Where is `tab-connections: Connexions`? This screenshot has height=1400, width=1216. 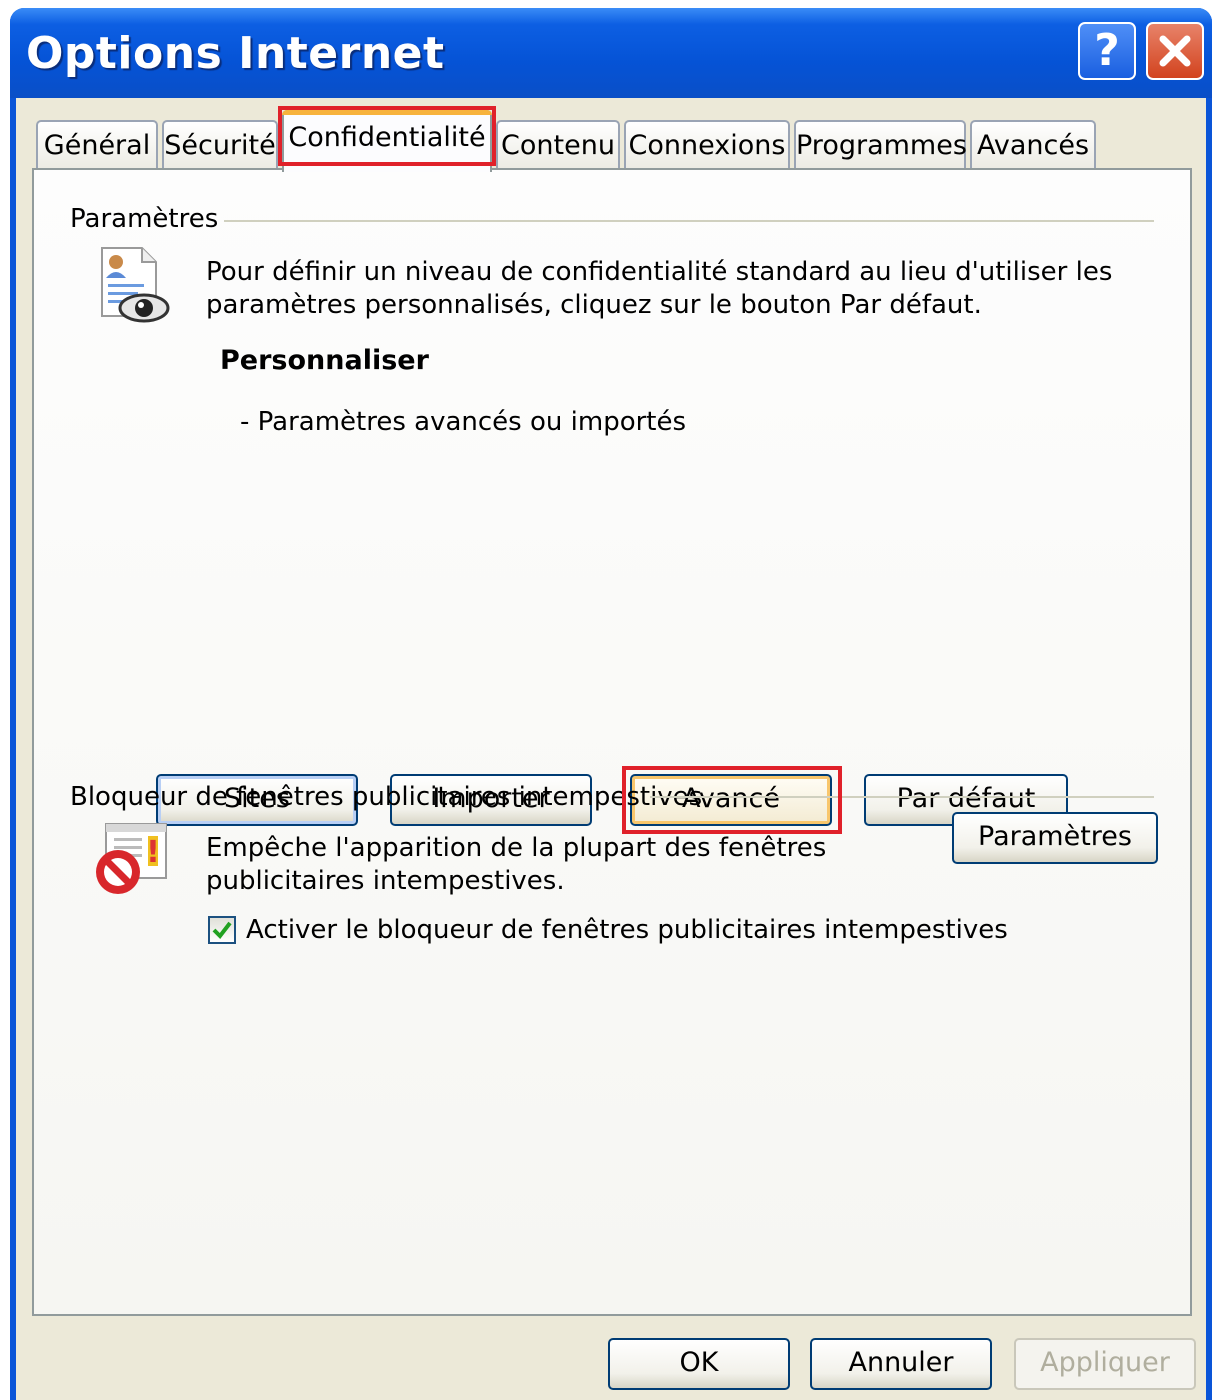 tab-connections: Connexions is located at coordinates (707, 145).